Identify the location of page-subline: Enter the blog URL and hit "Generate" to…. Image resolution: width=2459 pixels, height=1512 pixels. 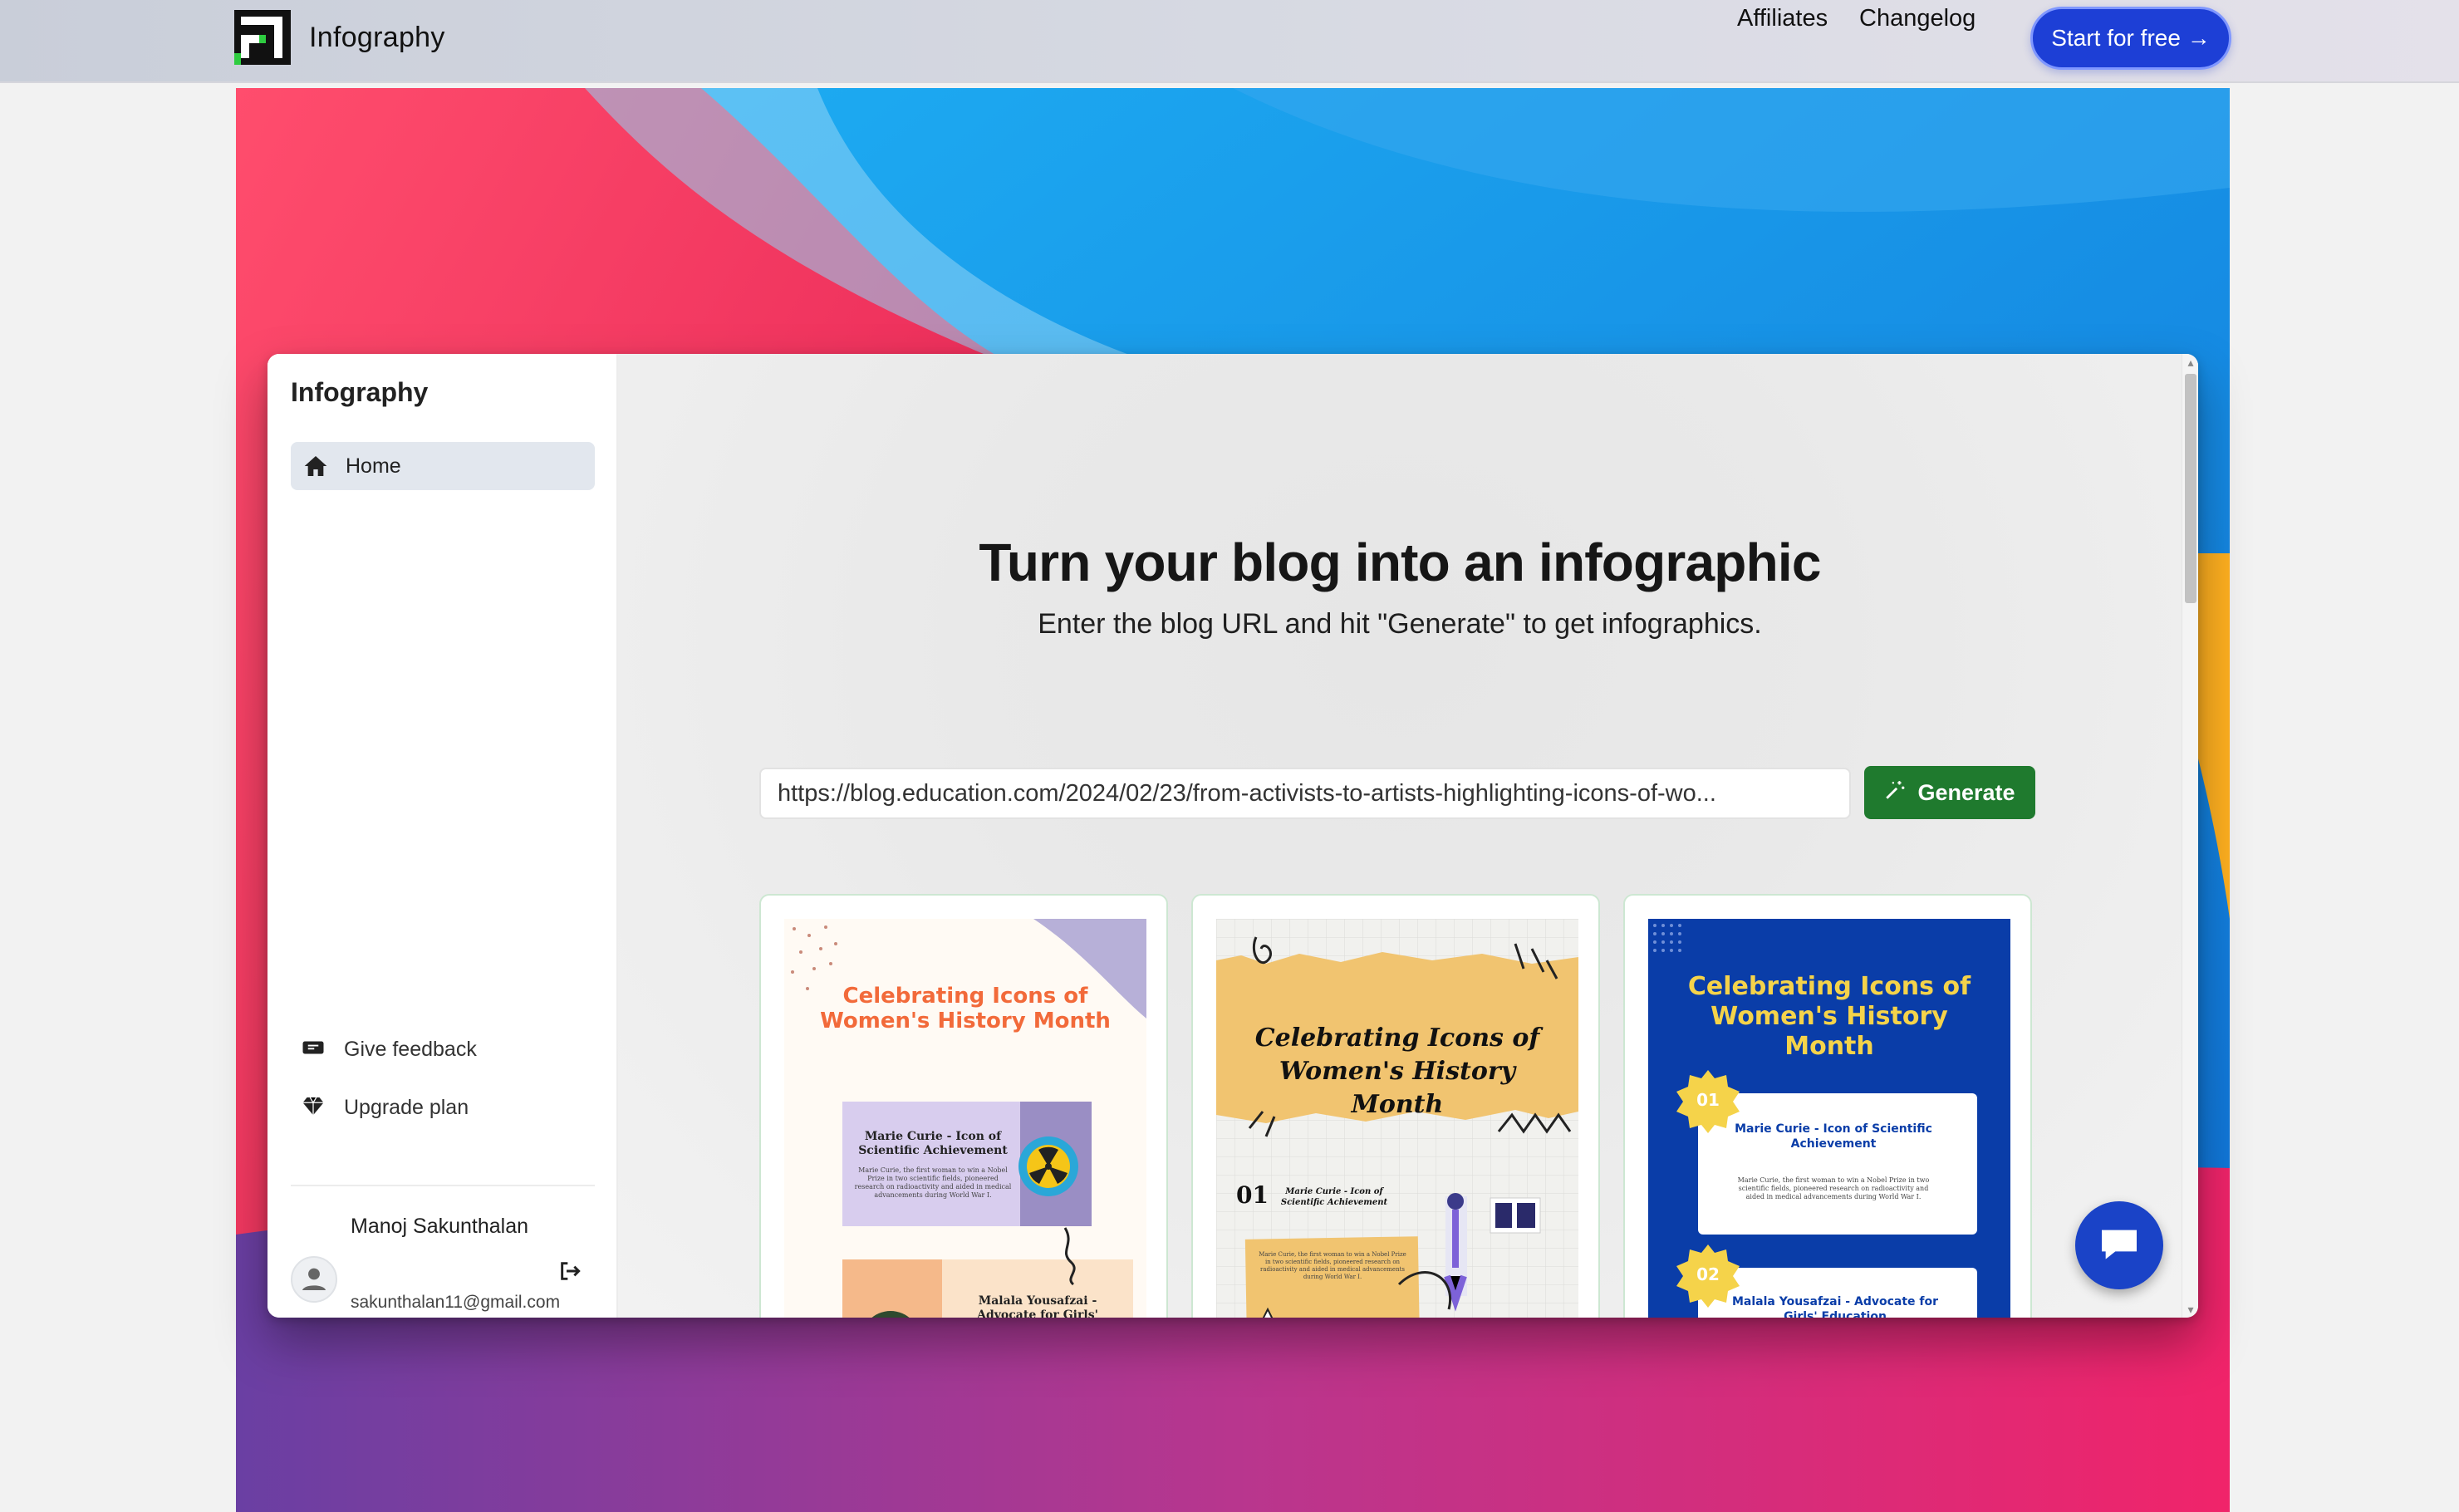
(1400, 624).